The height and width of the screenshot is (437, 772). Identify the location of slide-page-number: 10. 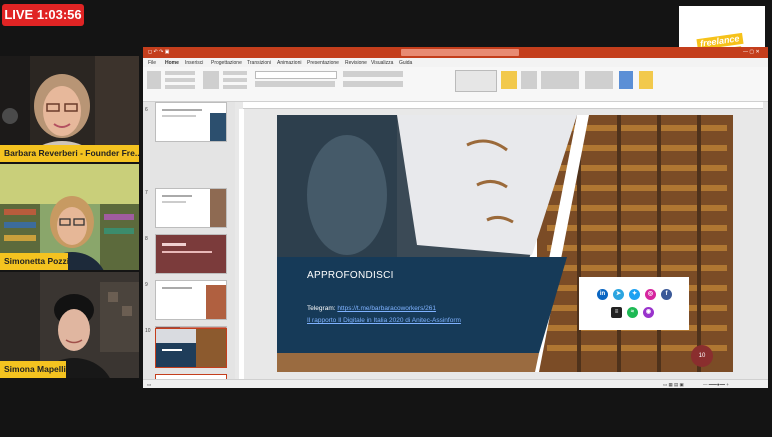
(702, 356).